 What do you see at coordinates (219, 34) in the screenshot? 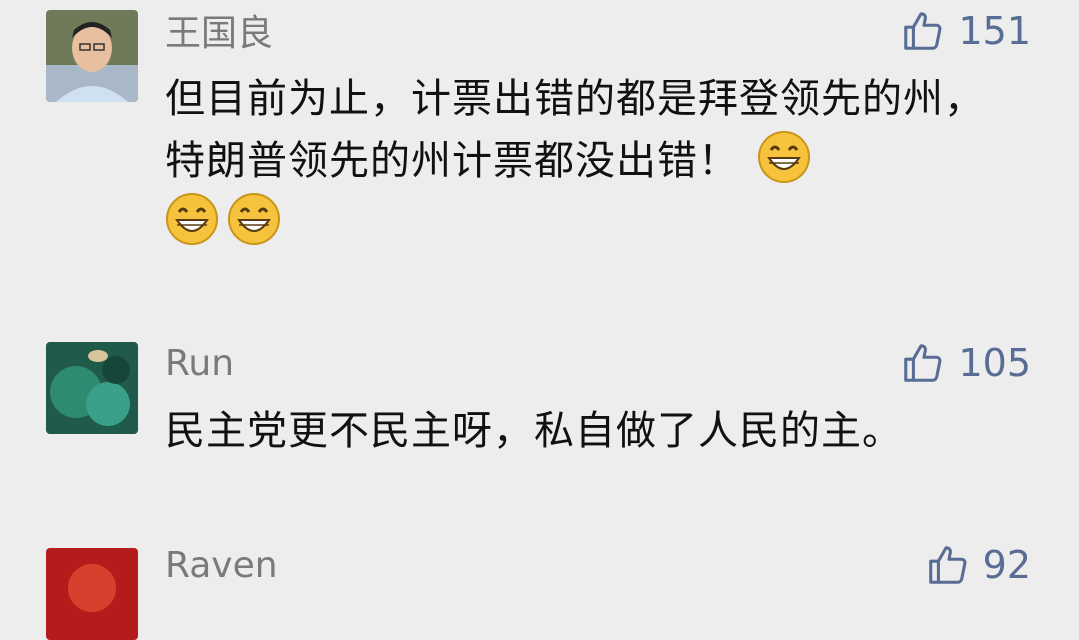
I see `author-name: 王国良` at bounding box center [219, 34].